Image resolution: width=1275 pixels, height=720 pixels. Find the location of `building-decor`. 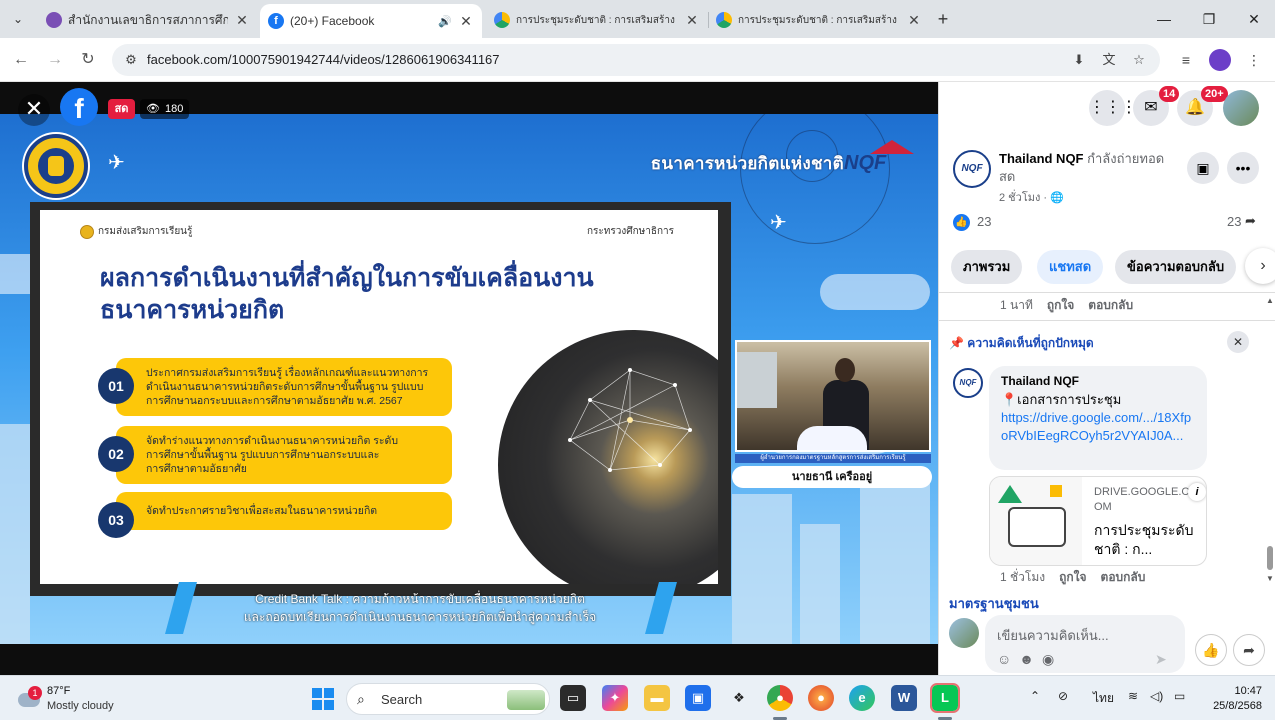

building-decor is located at coordinates (895, 559).